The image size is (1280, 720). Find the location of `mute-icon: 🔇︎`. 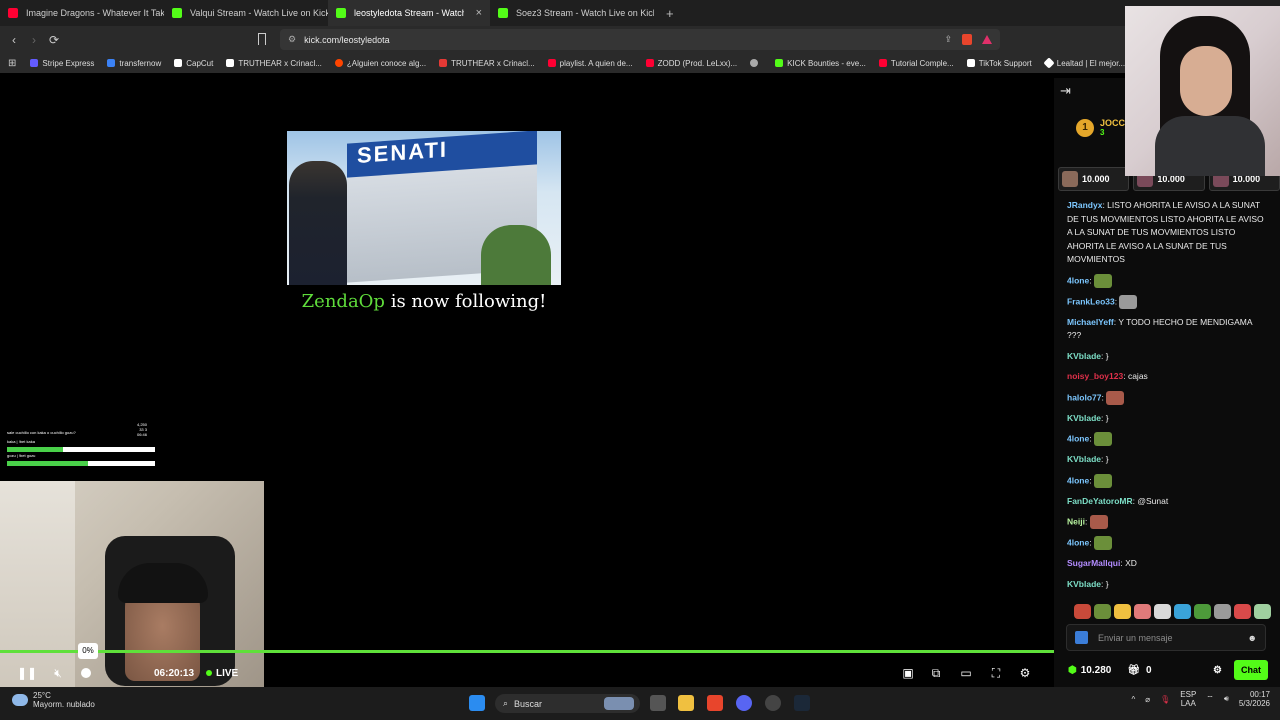

mute-icon: 🔇︎ is located at coordinates (58, 673).